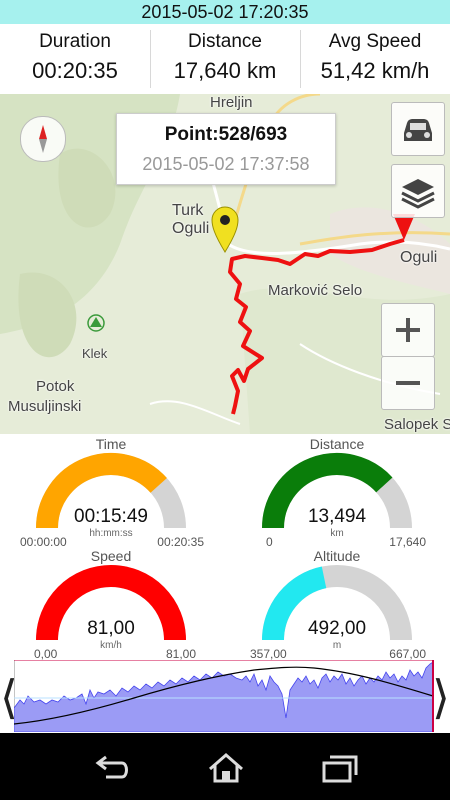 The image size is (450, 800). I want to click on point-time: 2015-05-02 17:37:58, so click(226, 164).